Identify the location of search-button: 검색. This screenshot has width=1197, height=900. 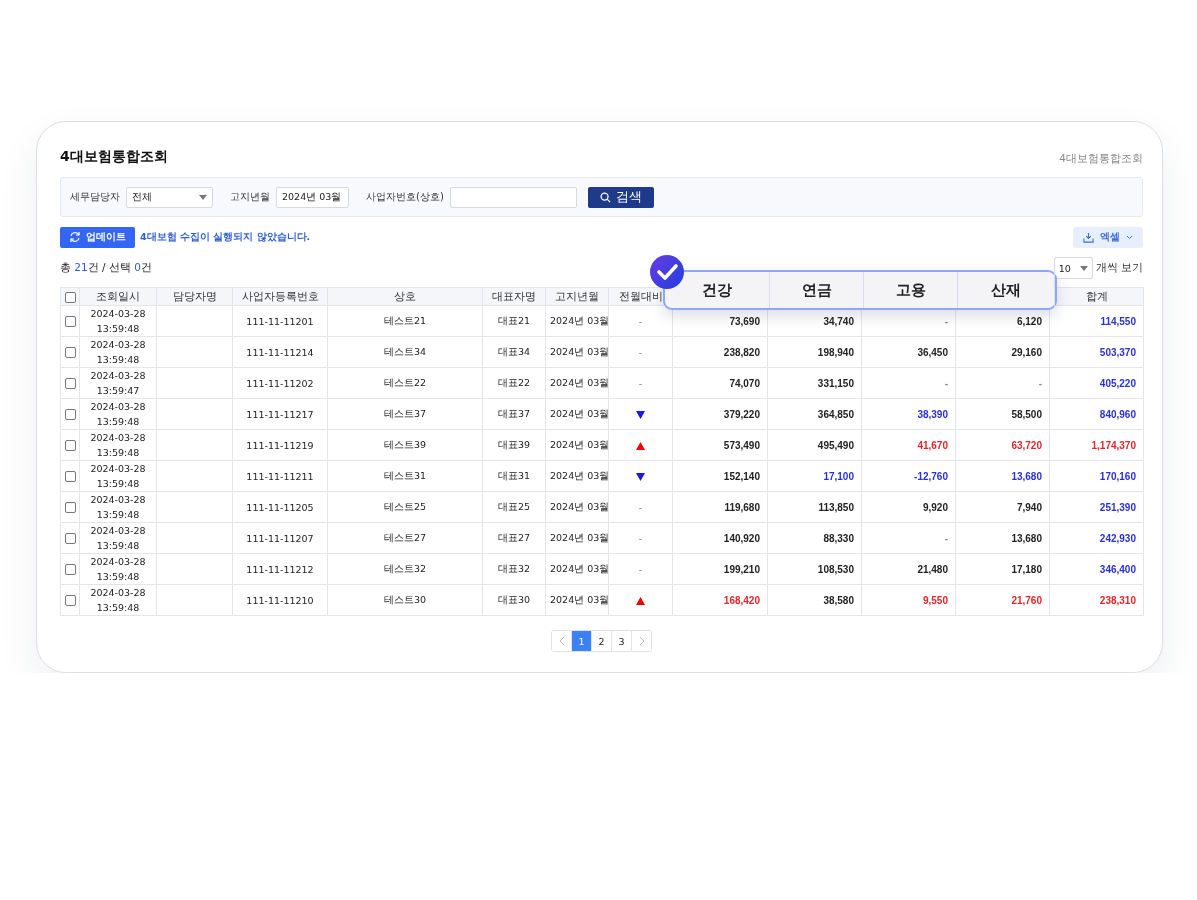
(620, 197).